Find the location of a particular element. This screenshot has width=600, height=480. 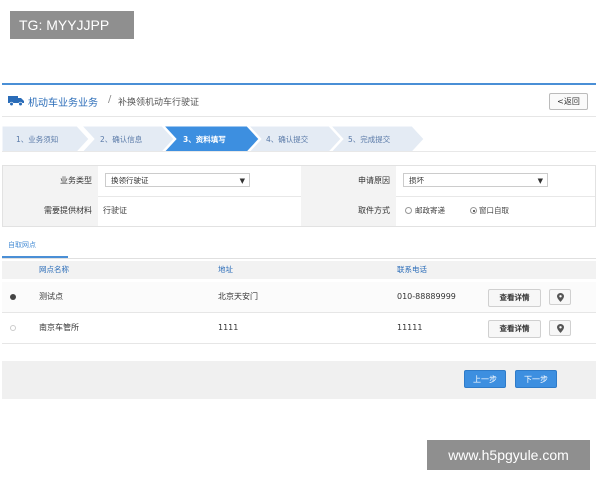

table-header: 网点名称 地址 联系电话 is located at coordinates (299, 270).